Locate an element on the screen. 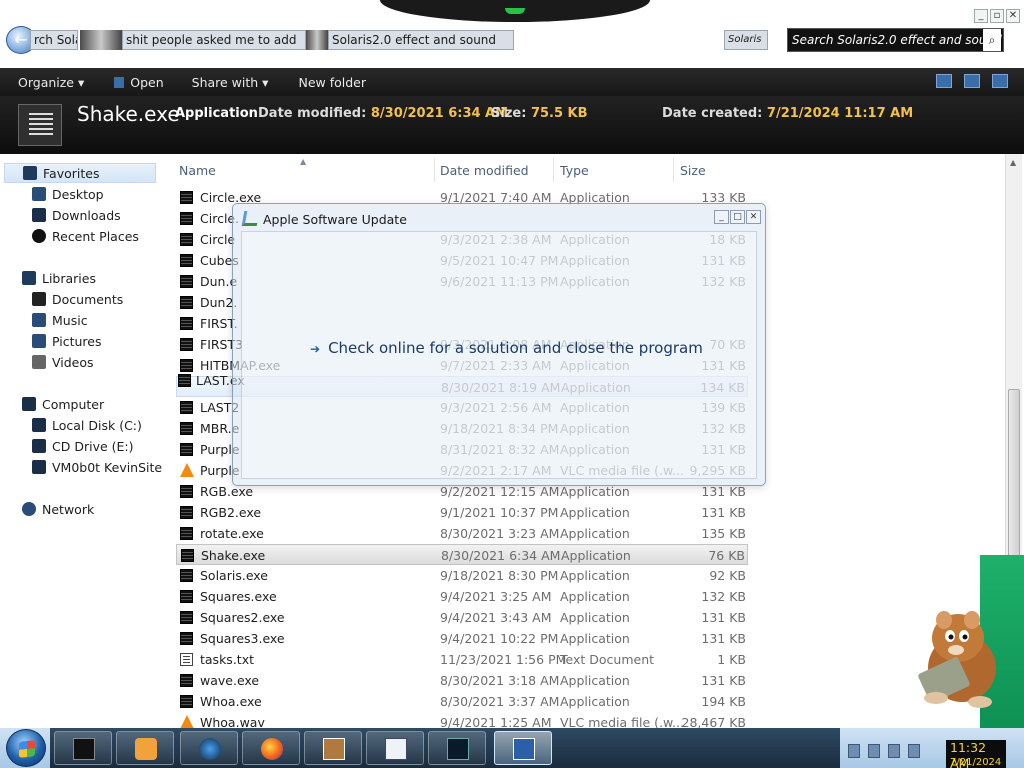 This screenshot has height=768, width=1024. nav-cd-drive: CD Drive (E:) is located at coordinates (83, 446).